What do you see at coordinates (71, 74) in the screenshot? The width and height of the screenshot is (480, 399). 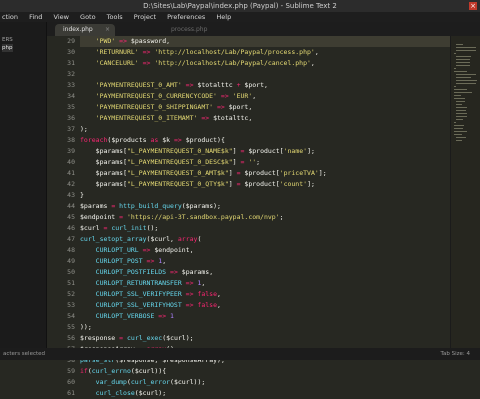 I see `line-number: 32` at bounding box center [71, 74].